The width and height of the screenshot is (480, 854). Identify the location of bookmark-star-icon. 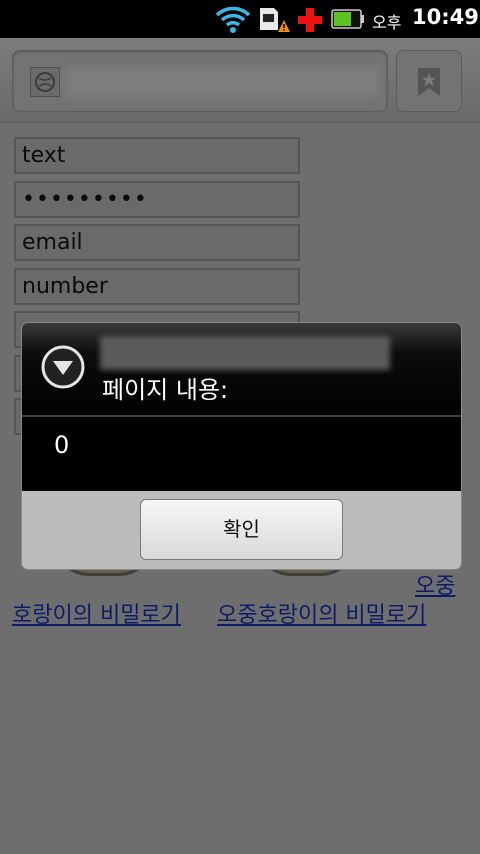
(429, 82).